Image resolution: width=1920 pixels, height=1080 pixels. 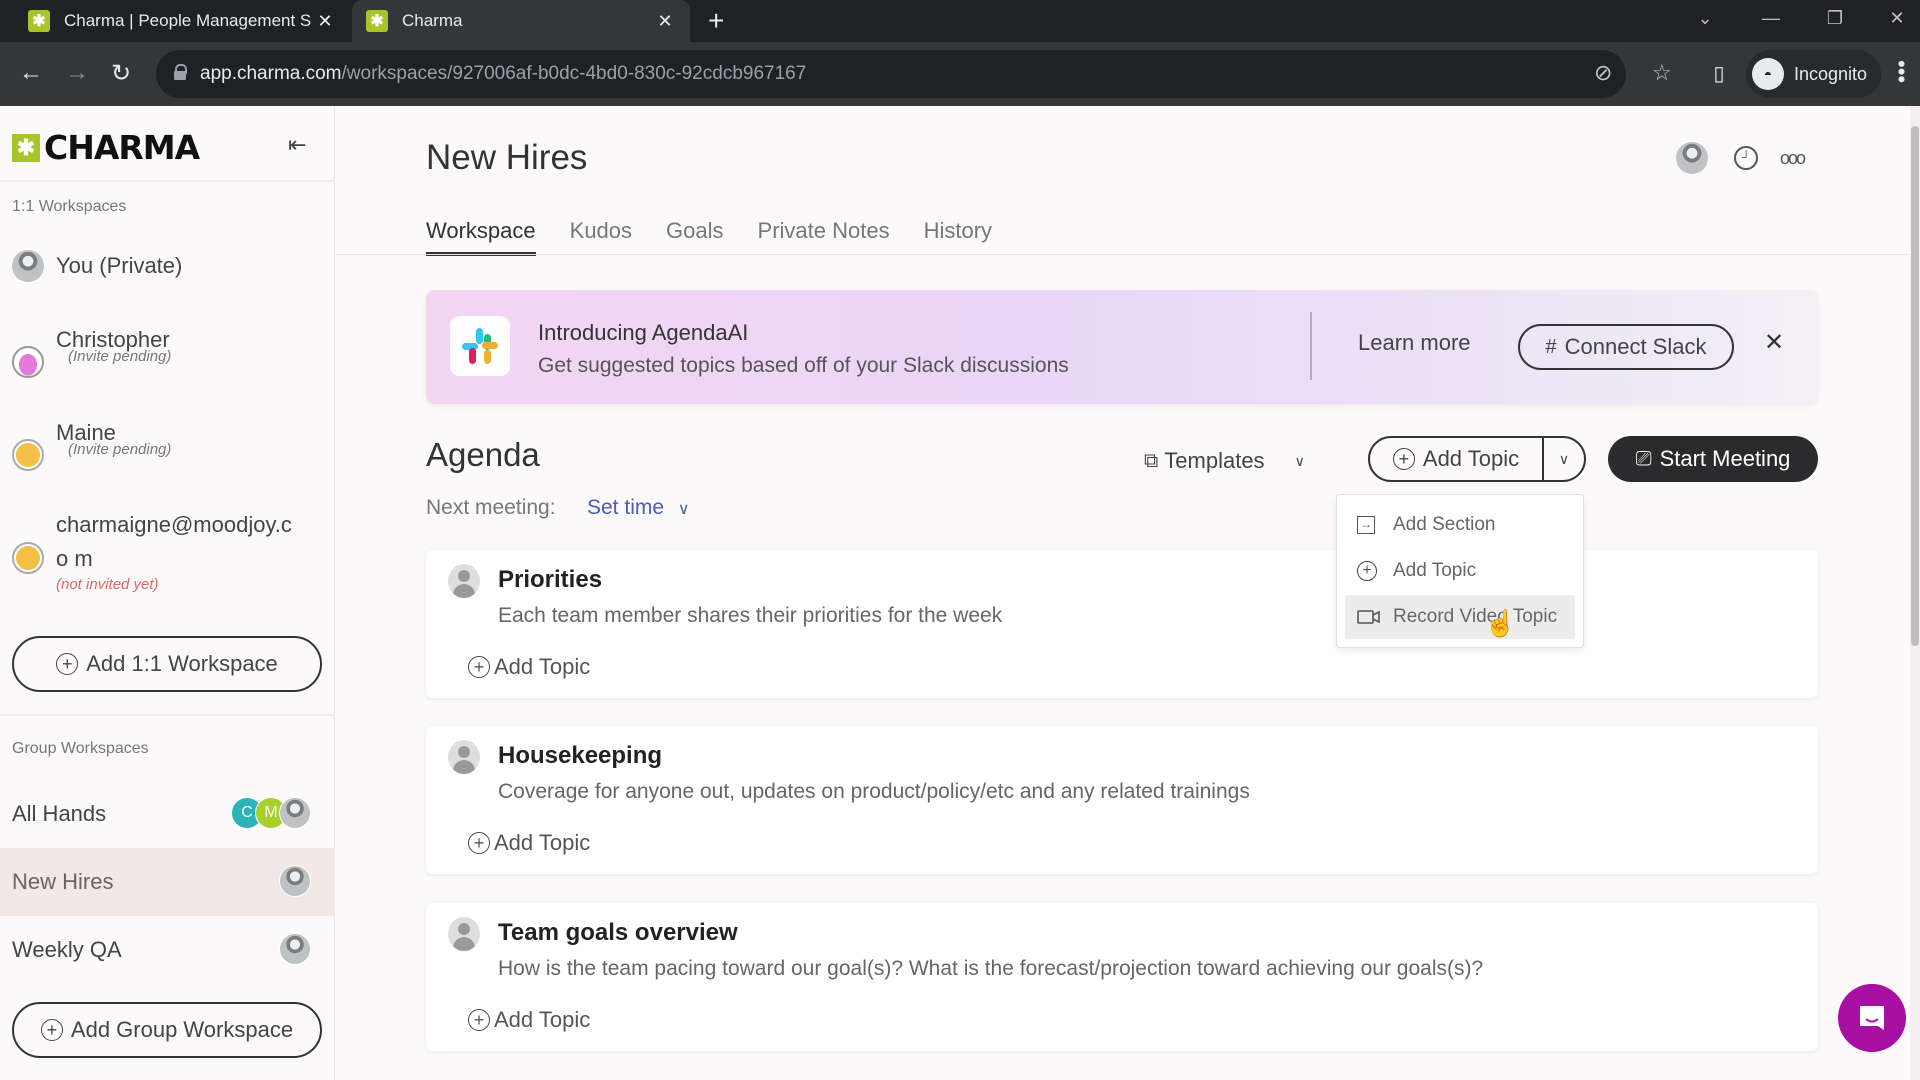 What do you see at coordinates (638, 508) in the screenshot?
I see `set-time-dropdown: Set time ∨` at bounding box center [638, 508].